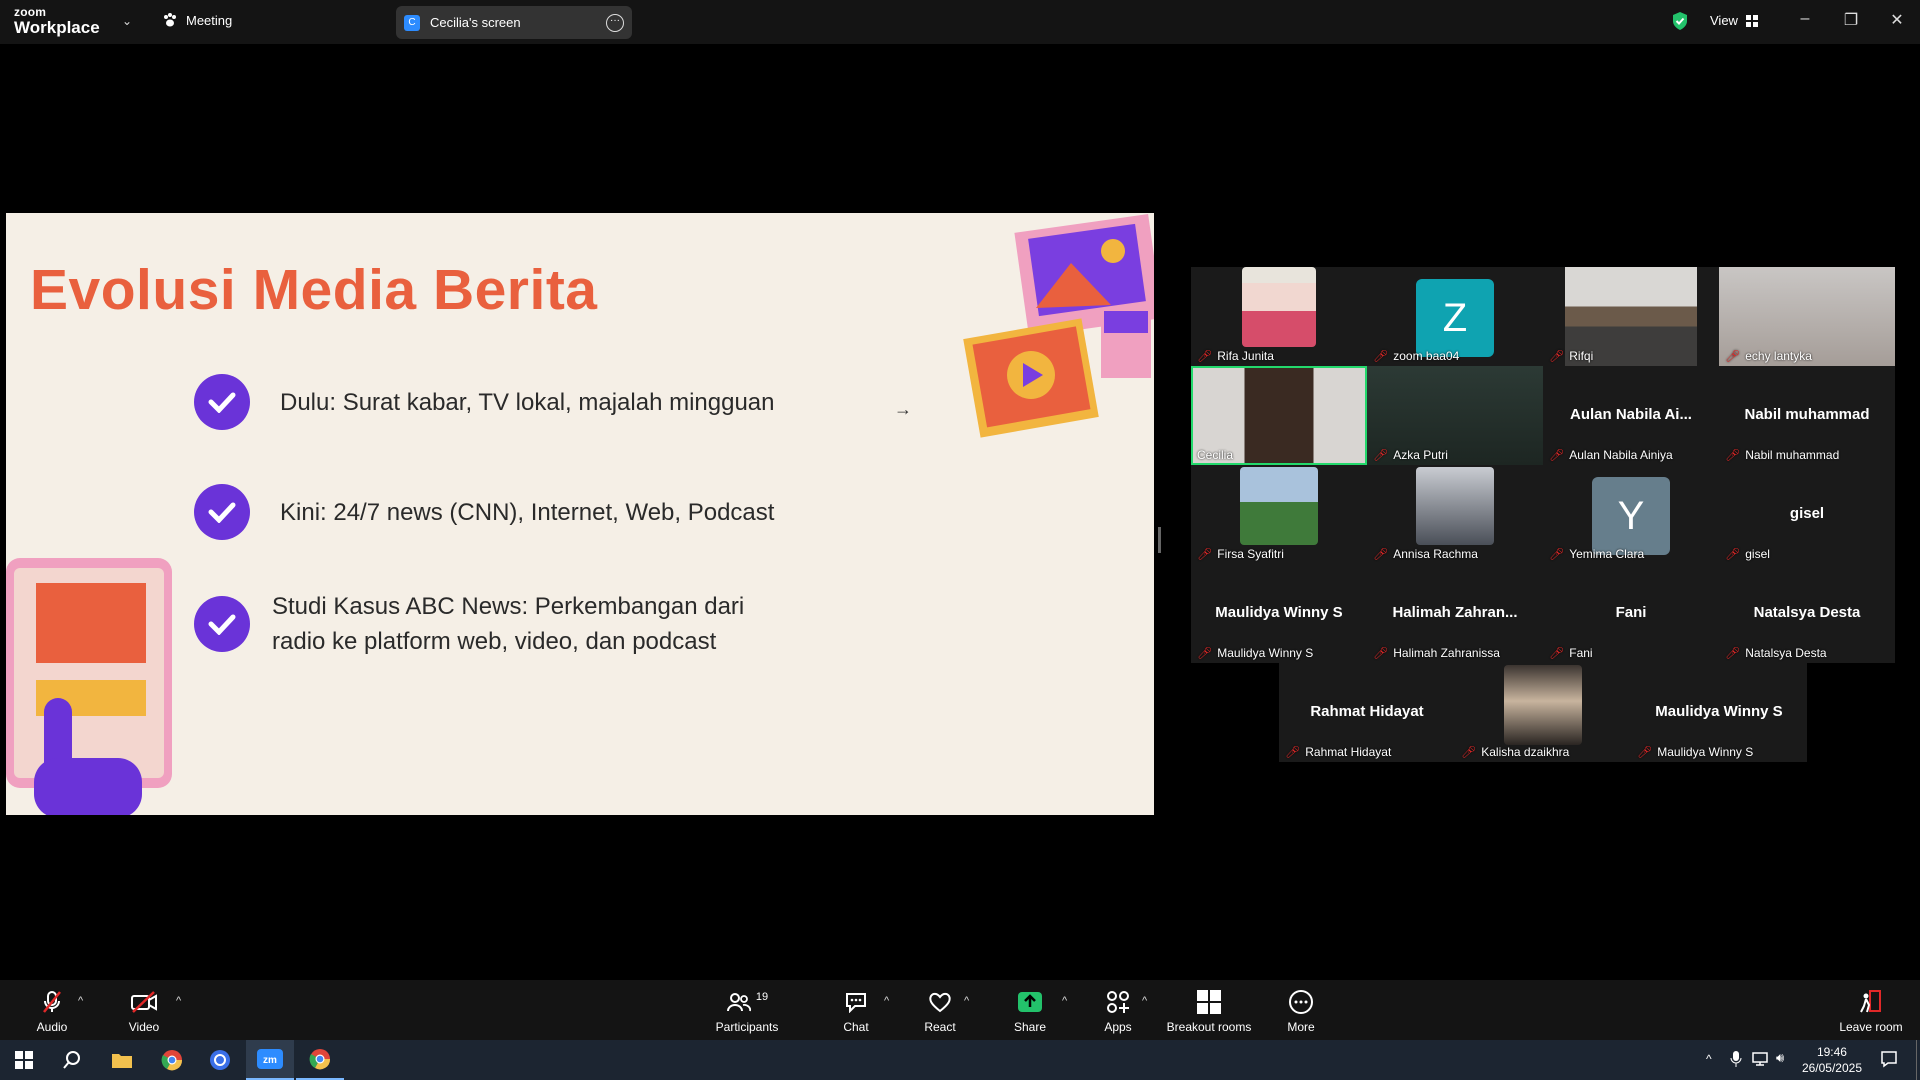 Image resolution: width=1920 pixels, height=1080 pixels. Describe the element at coordinates (1631, 316) in the screenshot. I see `participant-tile: 🎤︎ Rifqi` at that location.